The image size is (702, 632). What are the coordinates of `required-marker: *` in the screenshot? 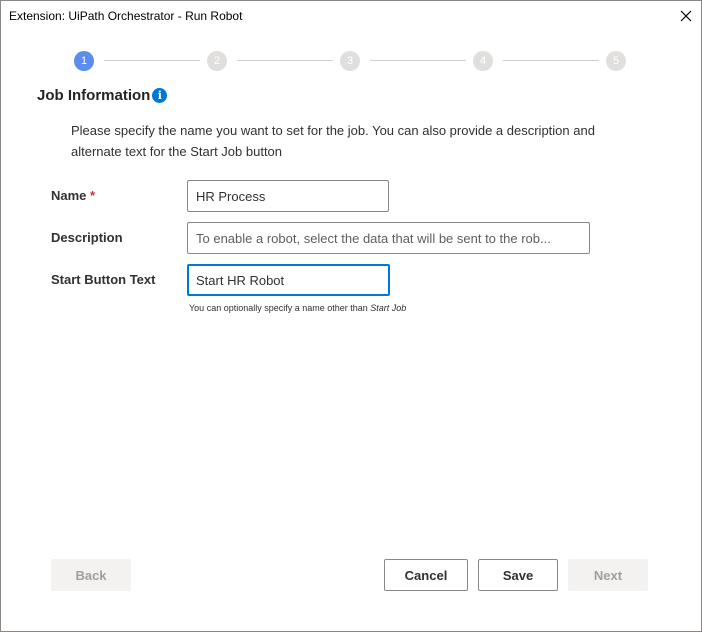 It's located at (93, 195).